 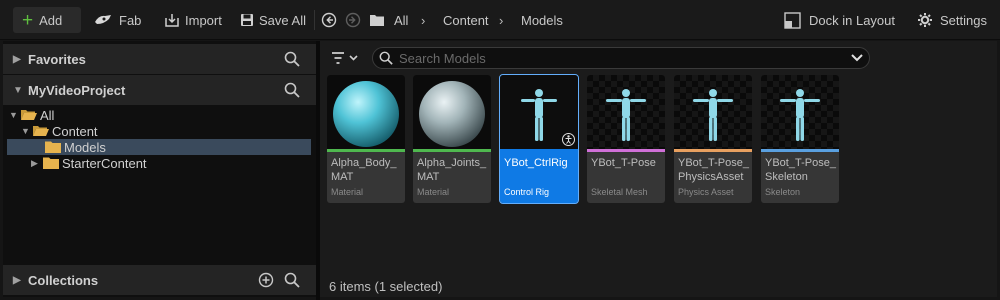 I want to click on asset-name: Alpha_Body_ MAT, so click(x=364, y=170).